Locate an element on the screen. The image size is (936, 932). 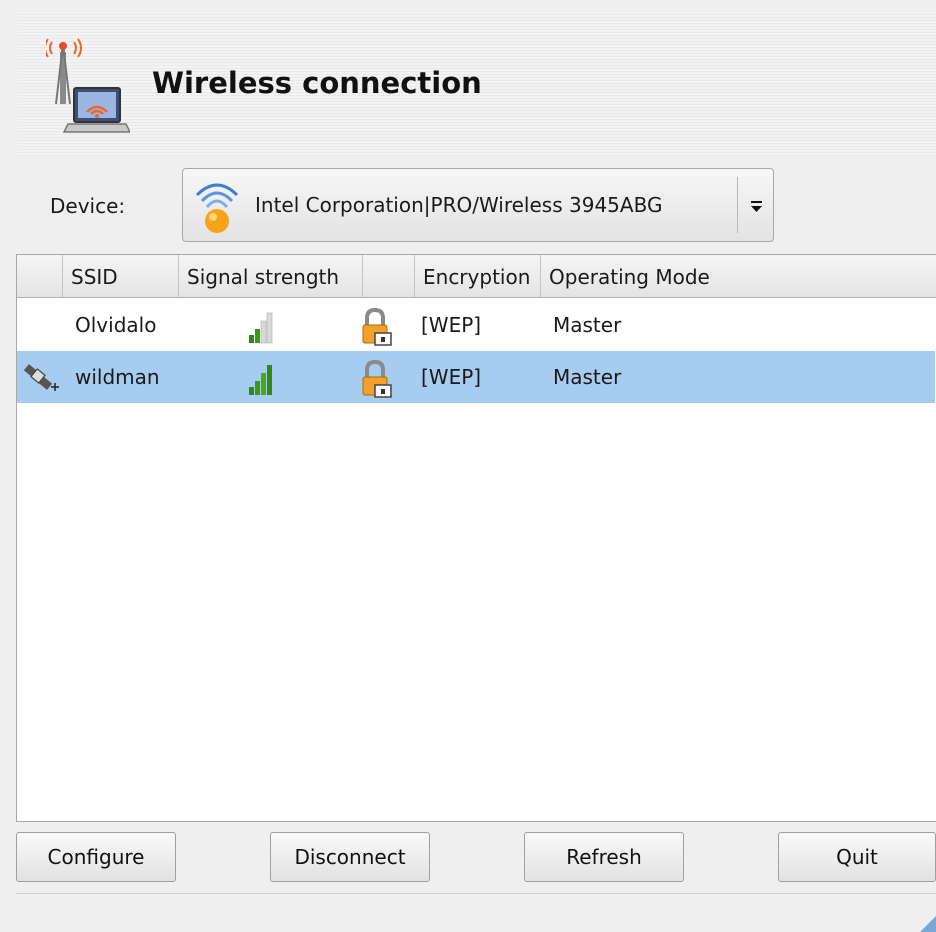
ssid-cell: wildman is located at coordinates (117, 377).